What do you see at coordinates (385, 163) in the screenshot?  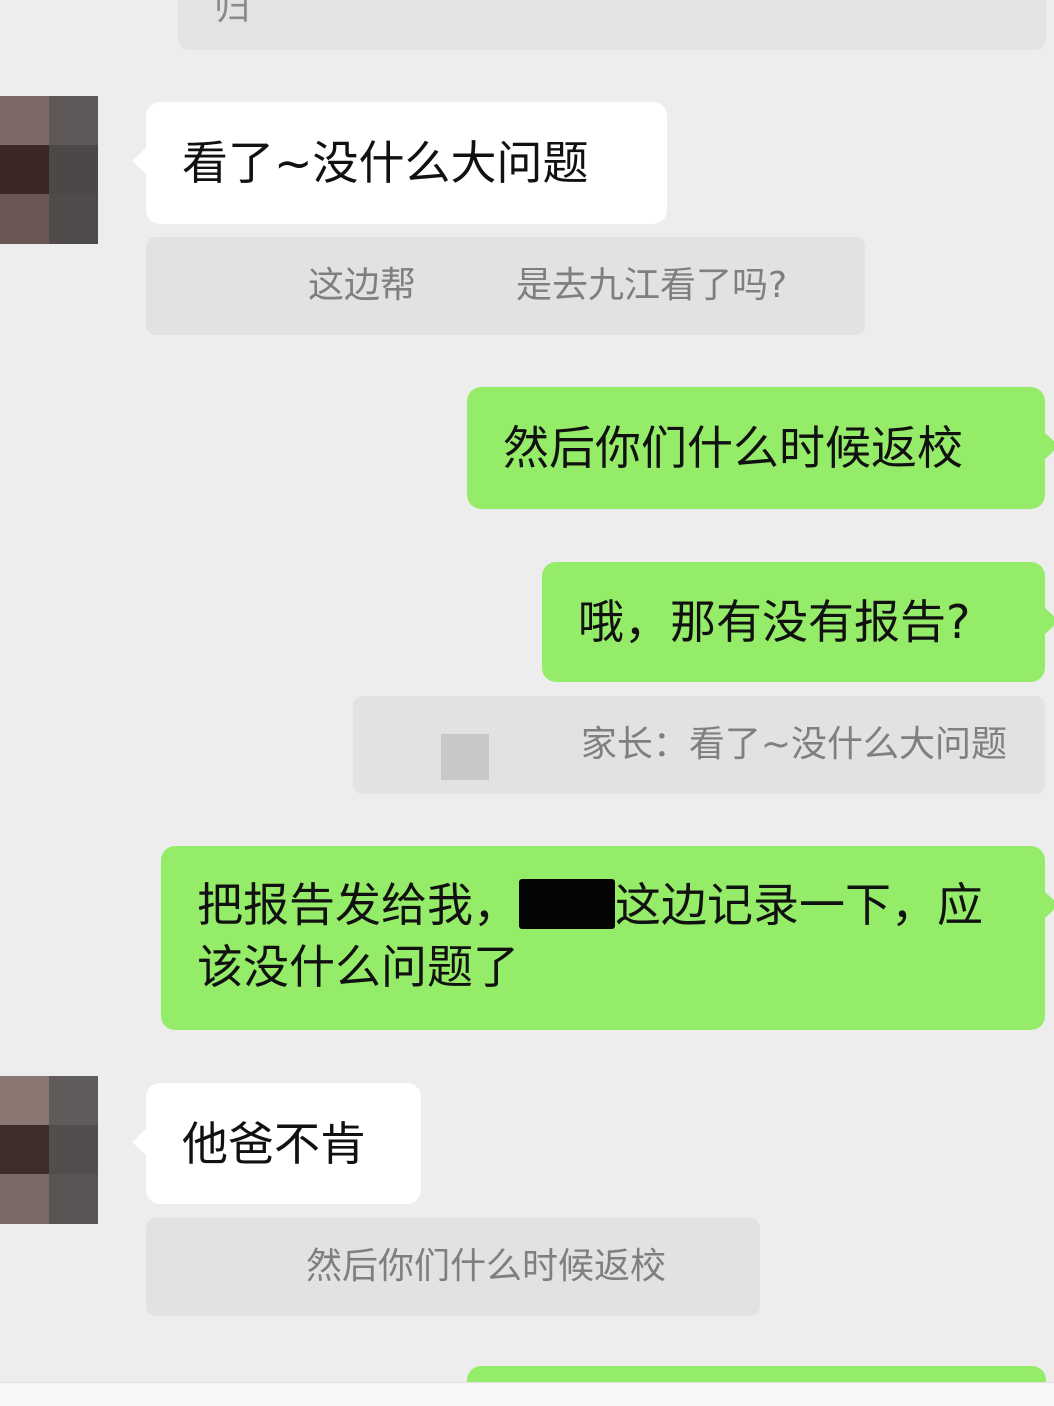 I see `message-text: 看了~没什么大问题` at bounding box center [385, 163].